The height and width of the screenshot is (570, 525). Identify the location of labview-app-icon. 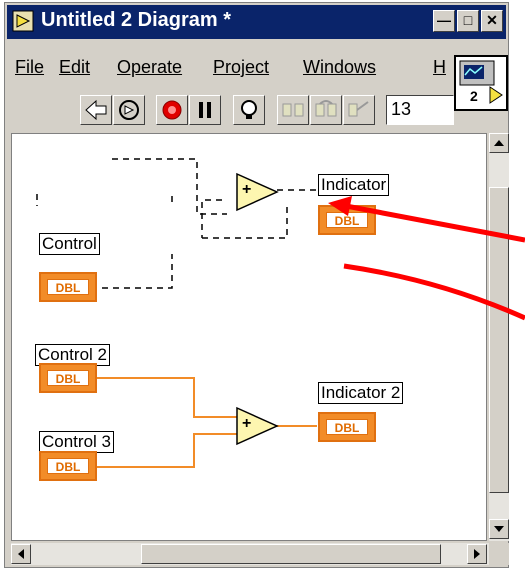
(23, 21).